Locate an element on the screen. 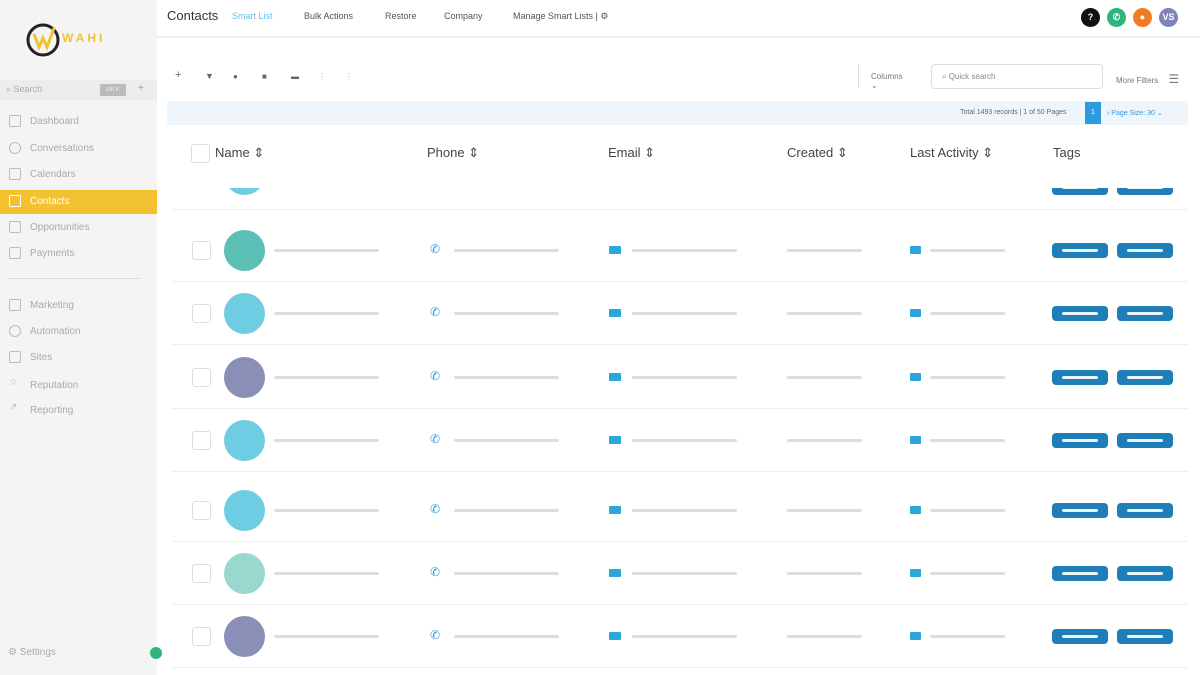 The height and width of the screenshot is (675, 1200). header-phone: Phone ⇕ is located at coordinates (453, 153).